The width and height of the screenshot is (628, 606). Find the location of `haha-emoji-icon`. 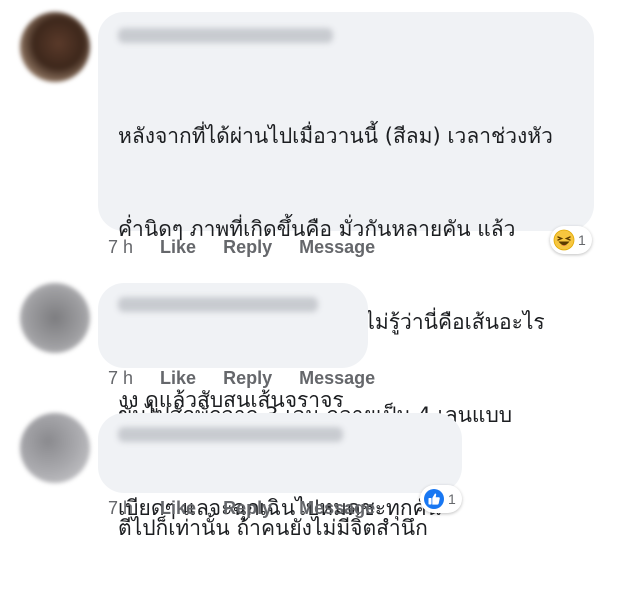

haha-emoji-icon is located at coordinates (564, 240).